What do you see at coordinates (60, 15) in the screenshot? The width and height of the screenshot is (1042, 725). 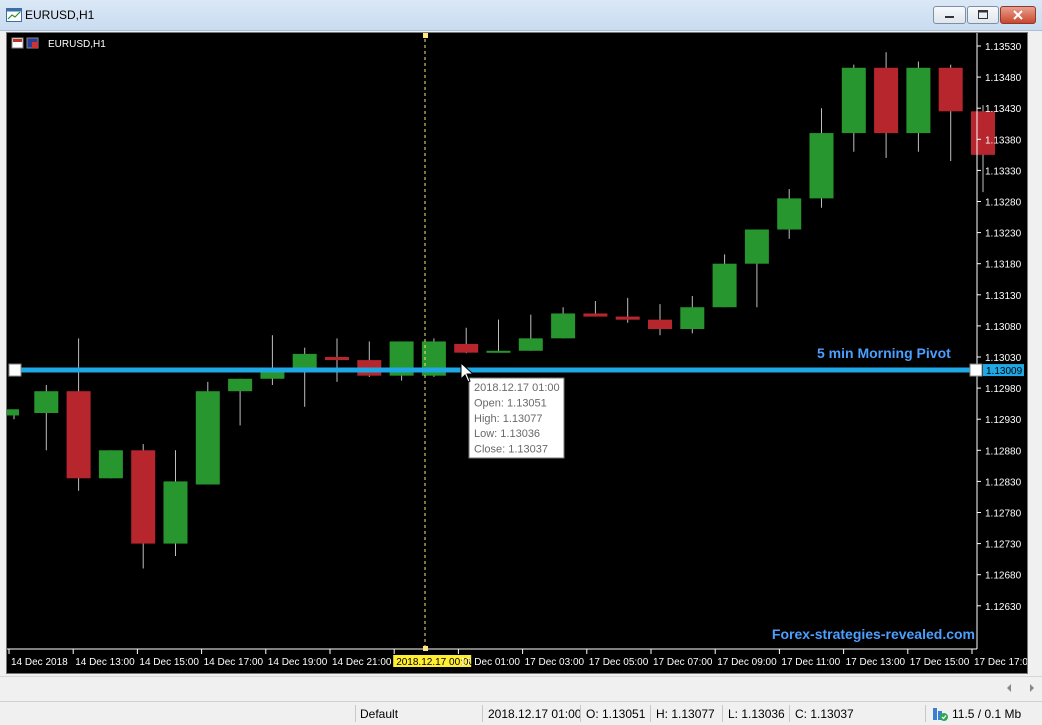 I see `window-title: EURUSD,H1` at bounding box center [60, 15].